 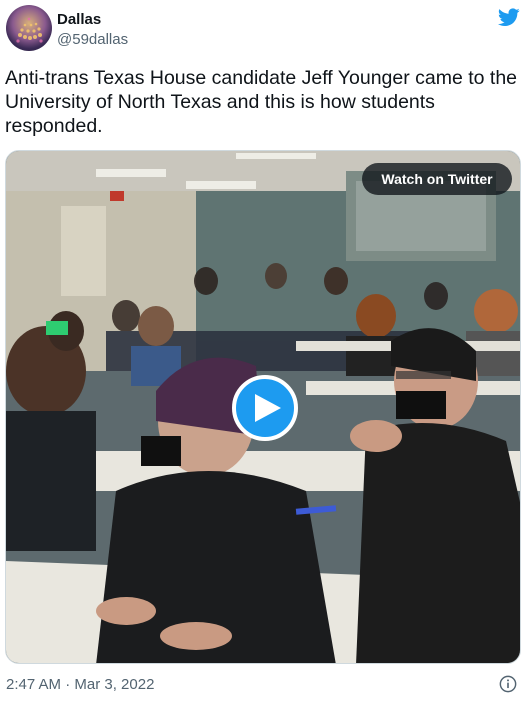 I want to click on info-icon, so click(x=508, y=684).